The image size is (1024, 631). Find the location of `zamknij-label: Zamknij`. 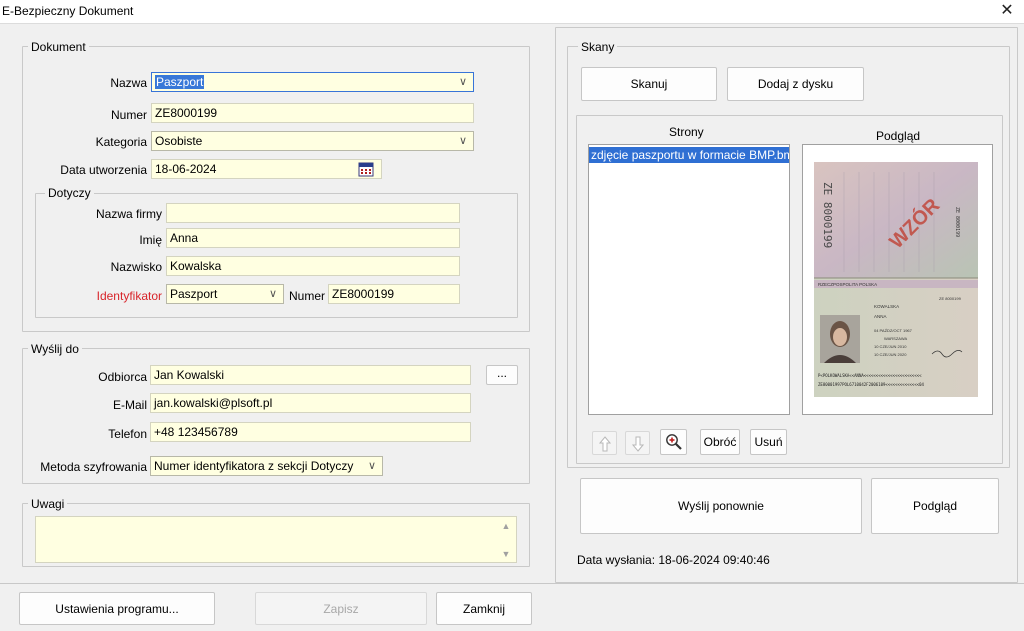

zamknij-label: Zamknij is located at coordinates (483, 608).